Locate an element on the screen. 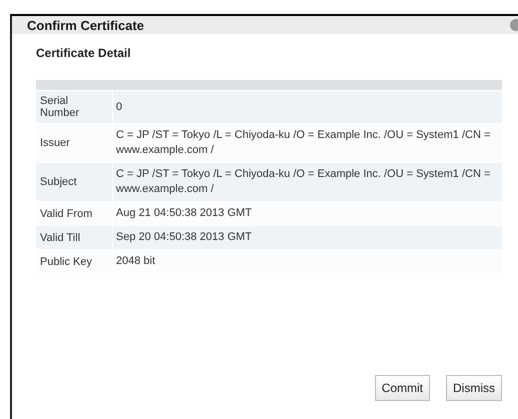 Image resolution: width=518 pixels, height=419 pixels. section-title: Certificate Detail is located at coordinates (84, 53).